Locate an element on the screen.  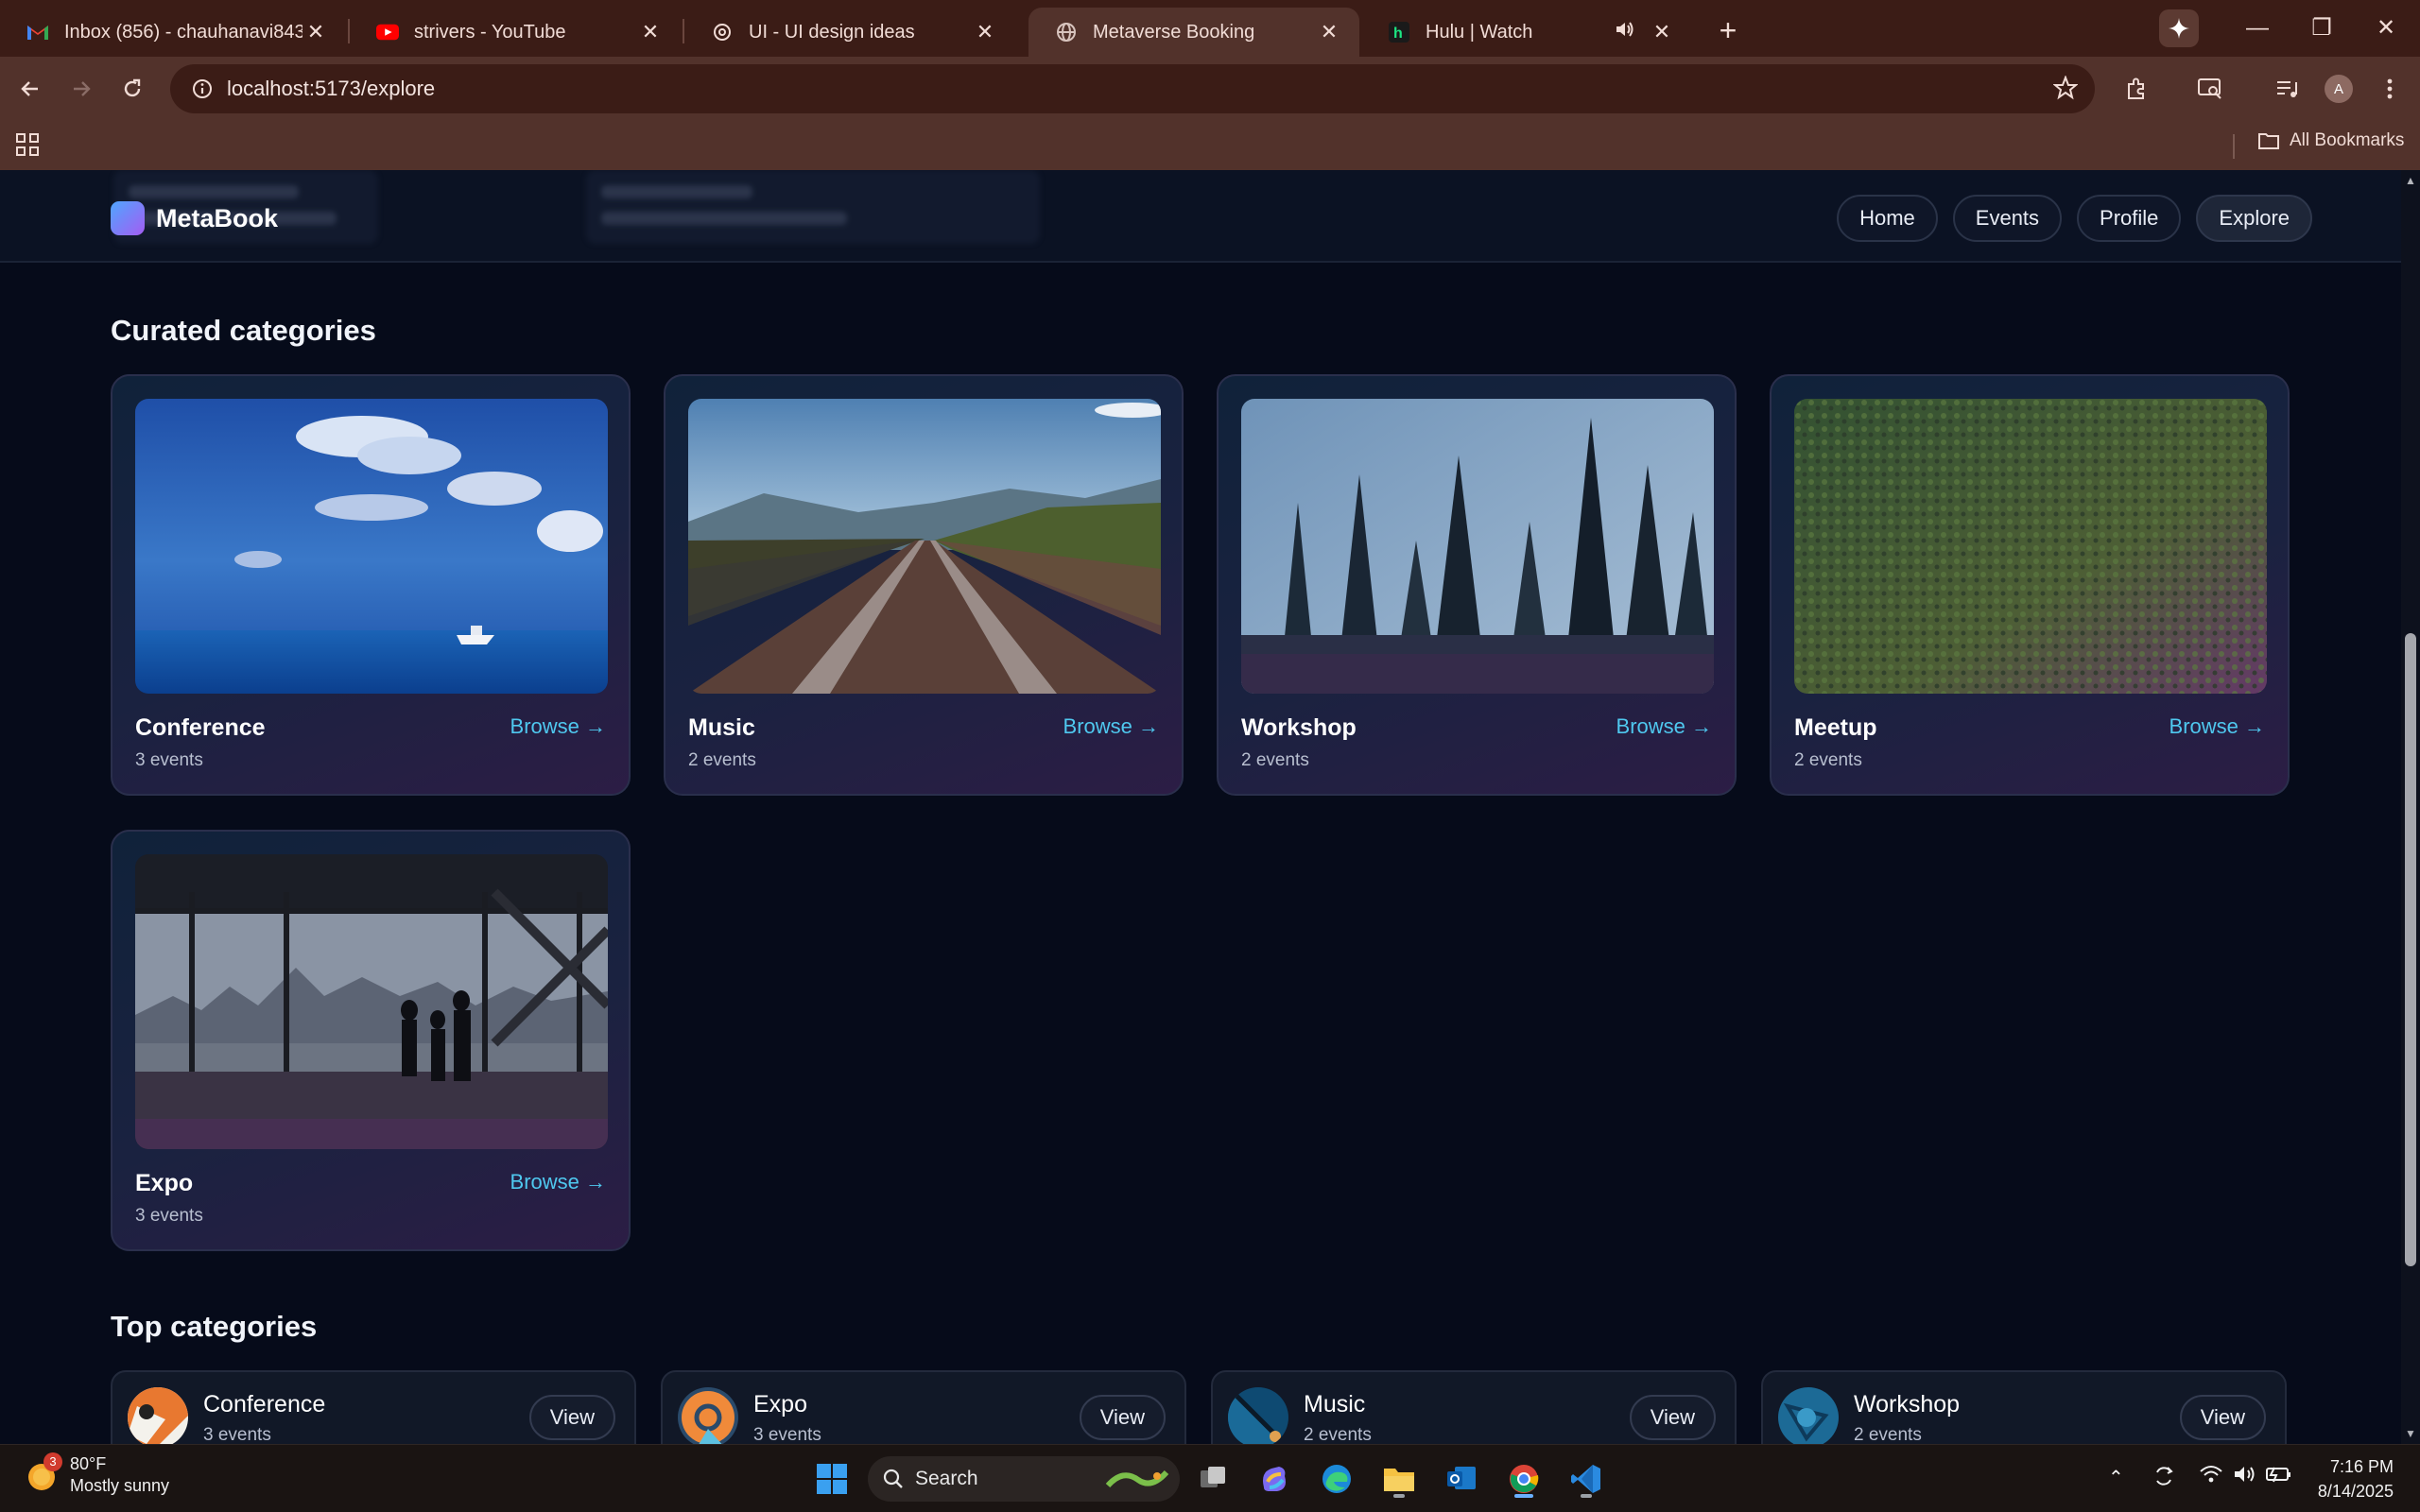
apps-grid-icon is located at coordinates (28, 146).